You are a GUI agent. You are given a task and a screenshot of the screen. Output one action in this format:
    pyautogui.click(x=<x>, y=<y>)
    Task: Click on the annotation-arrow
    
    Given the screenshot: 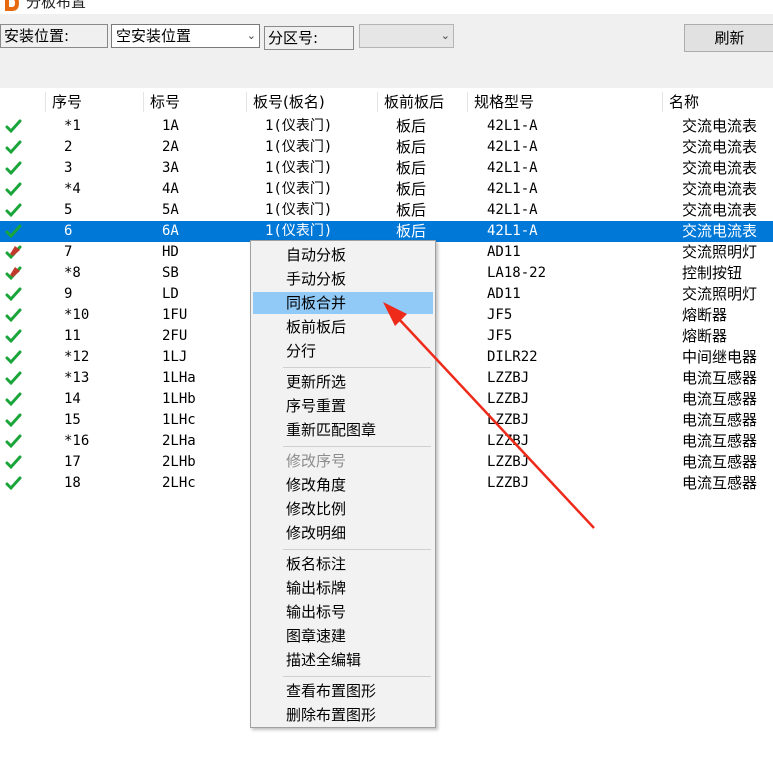 What is the action you would take?
    pyautogui.click(x=489, y=415)
    